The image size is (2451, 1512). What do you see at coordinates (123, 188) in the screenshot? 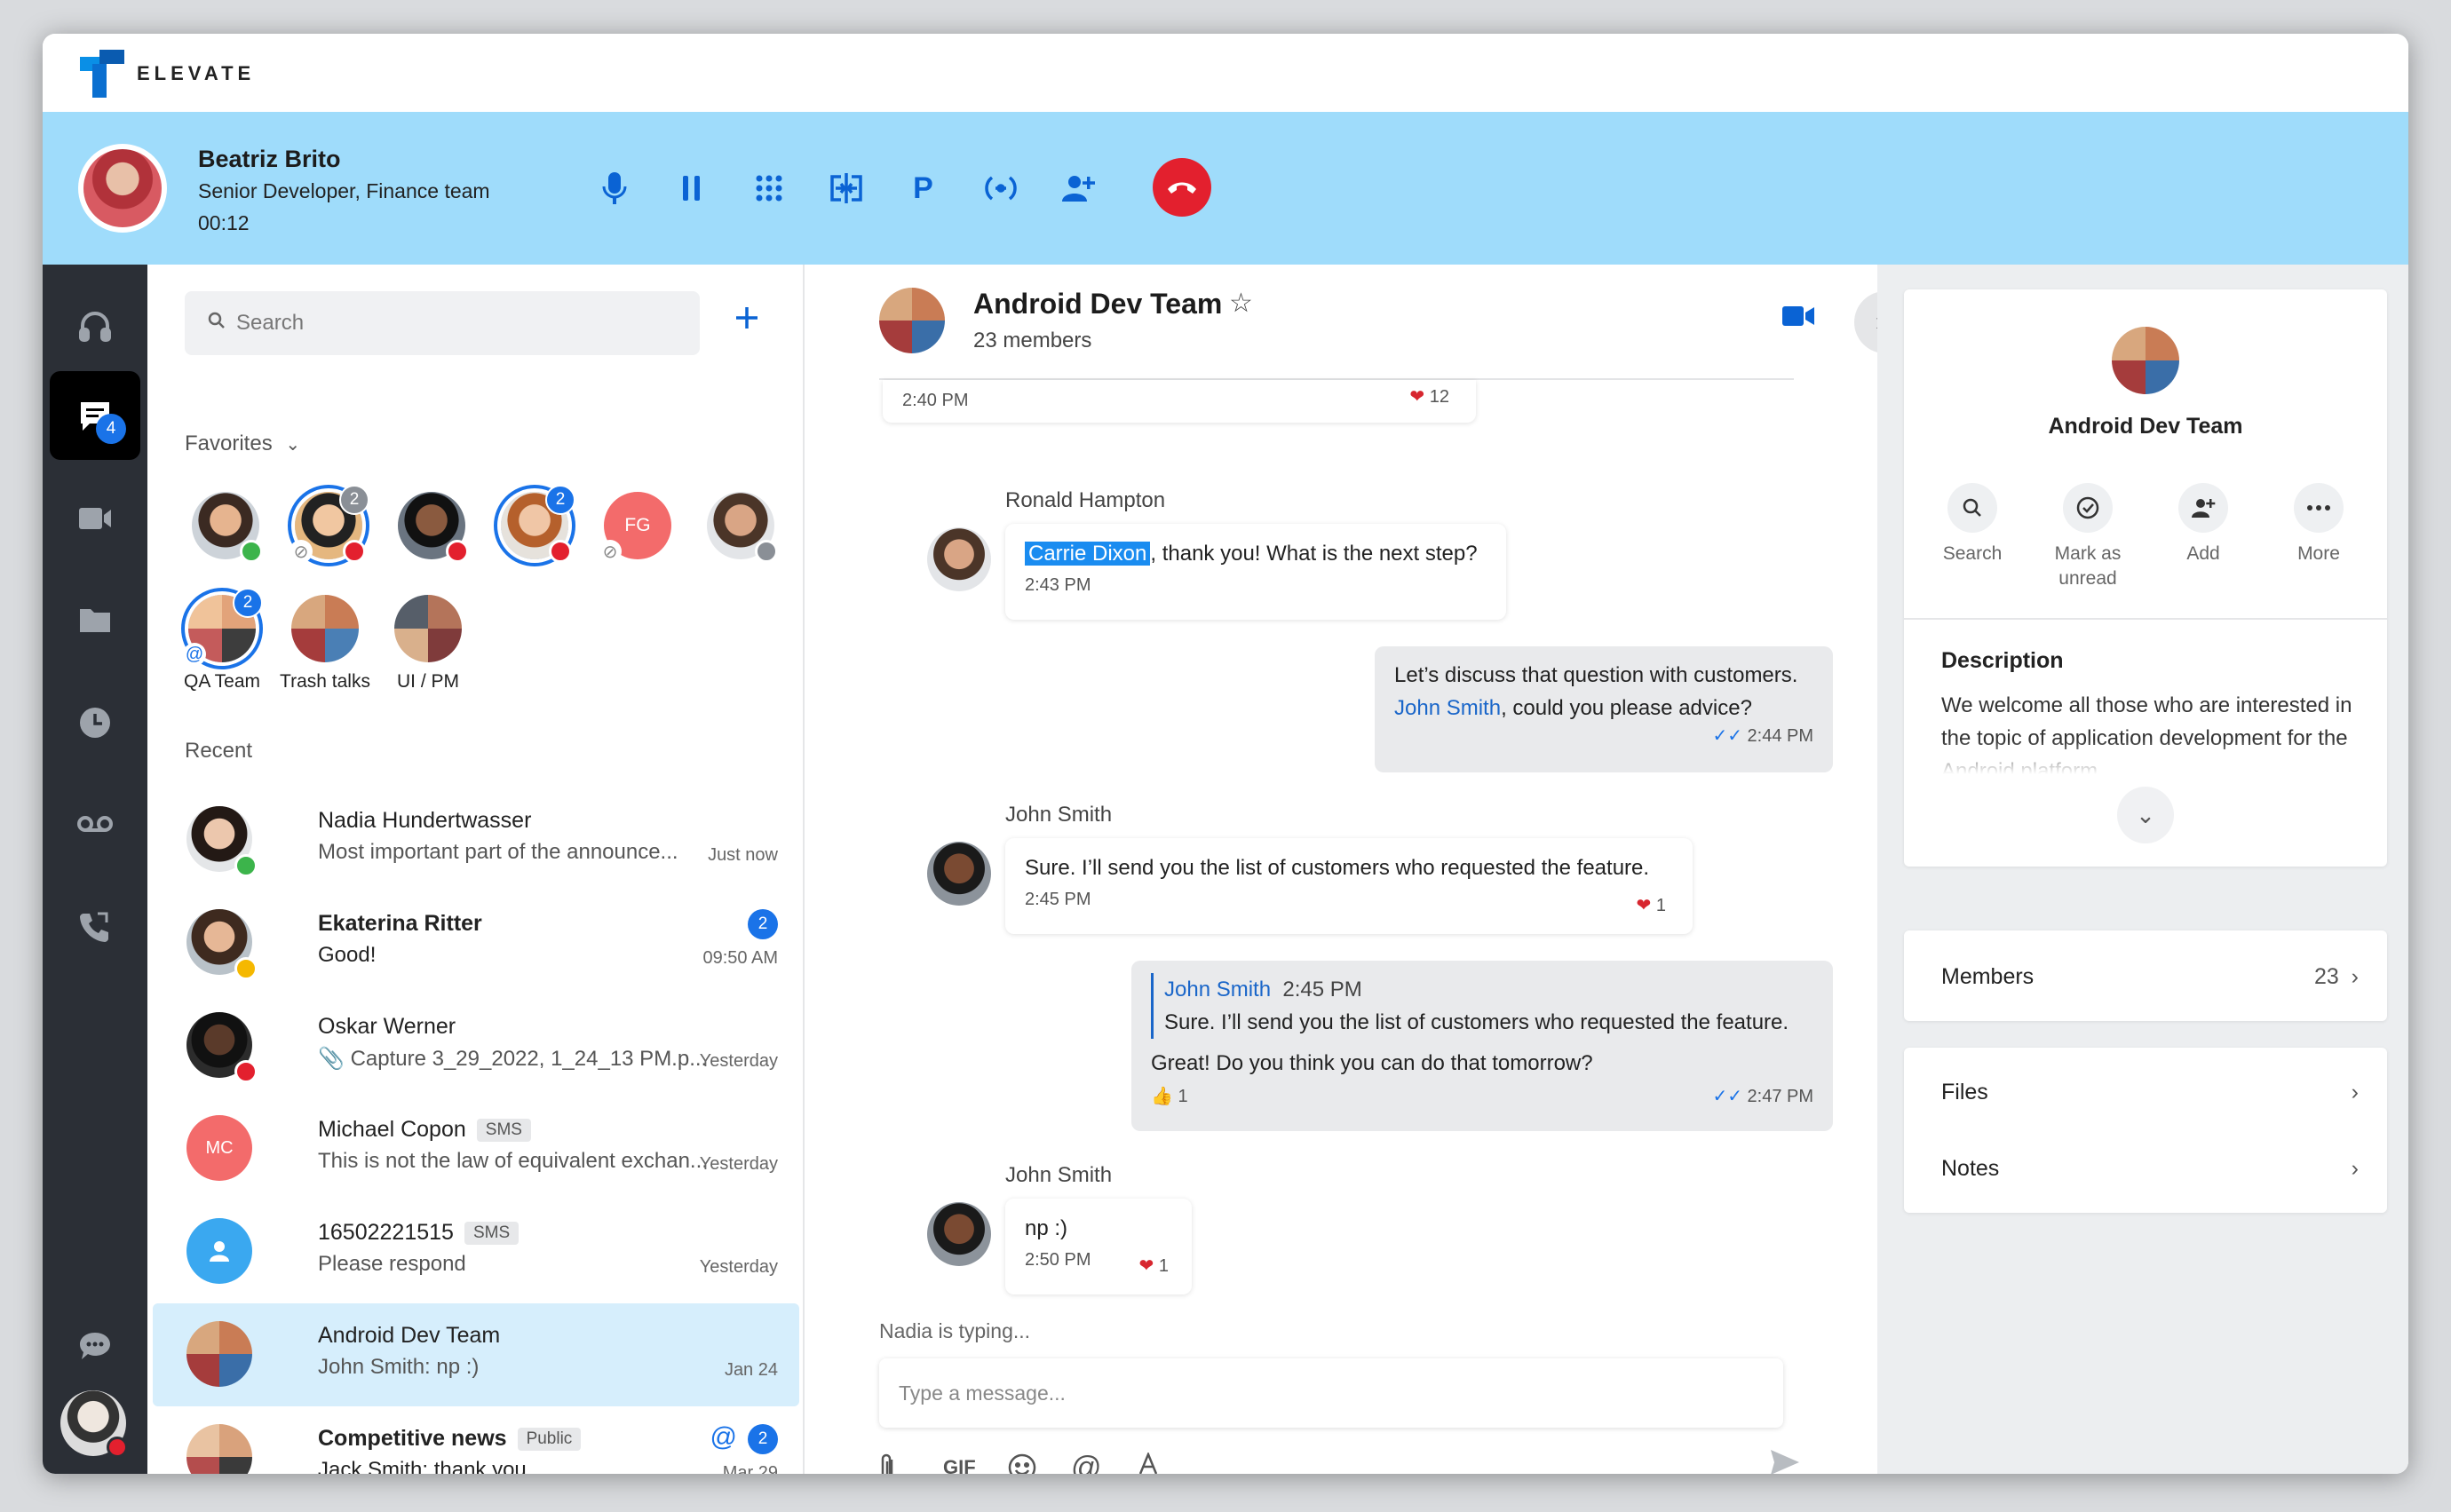
I see `caller-avatar` at bounding box center [123, 188].